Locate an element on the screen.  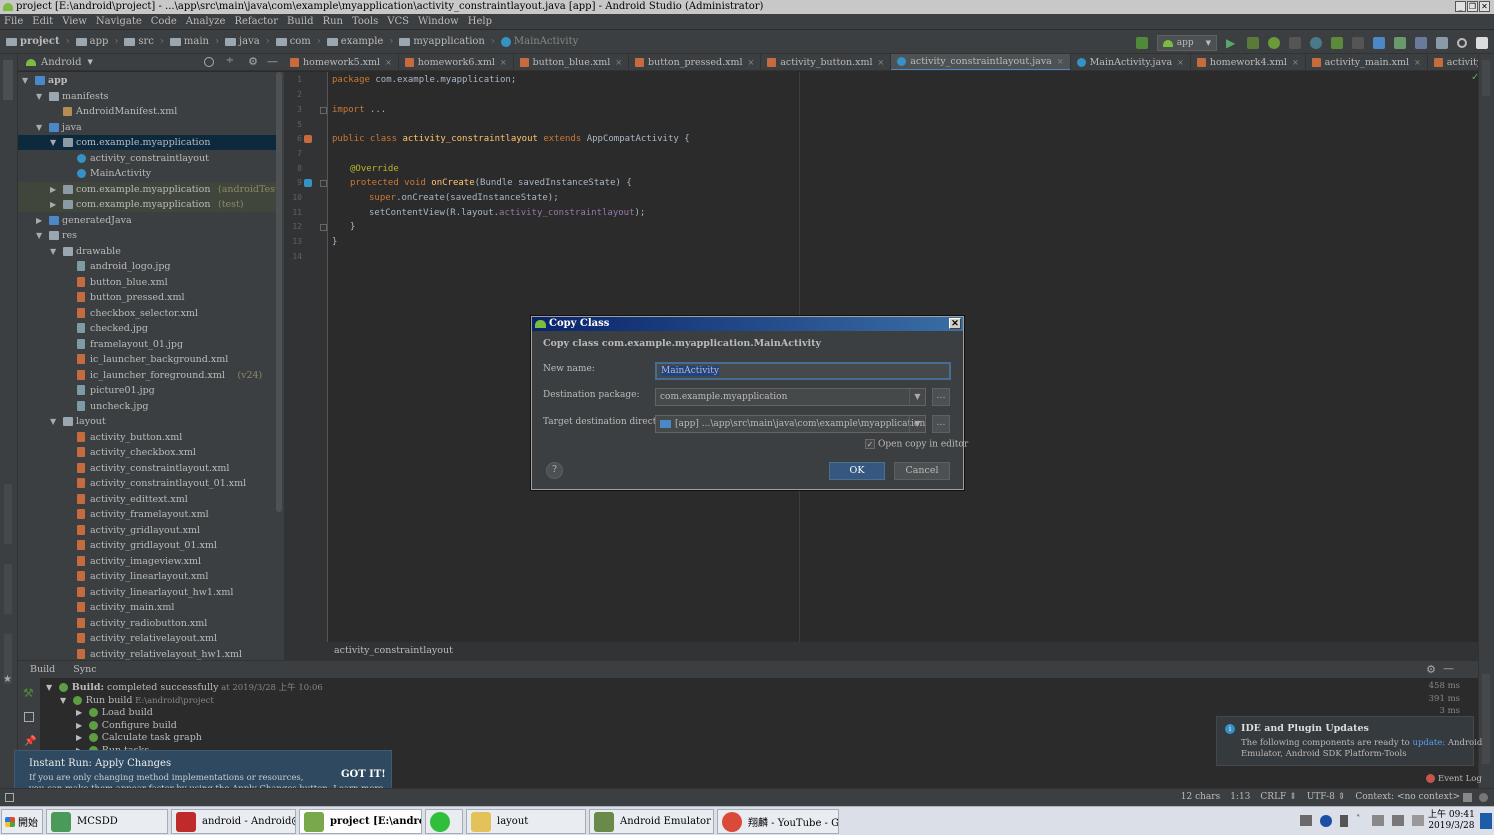
menu-code: Code is located at coordinates (164, 21).